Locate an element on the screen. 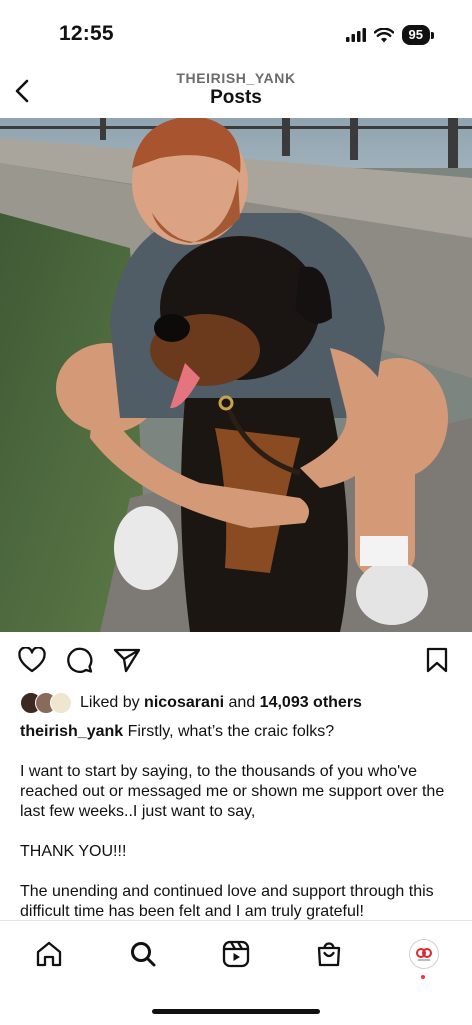 This screenshot has width=472, height=1025. page-title: Posts is located at coordinates (236, 97).